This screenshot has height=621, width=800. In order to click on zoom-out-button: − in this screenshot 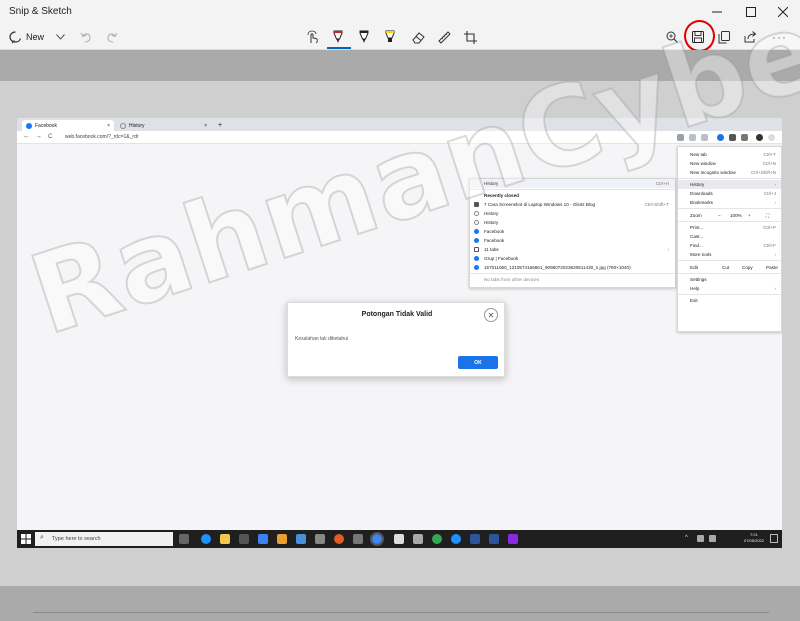, I will do `click(719, 215)`.